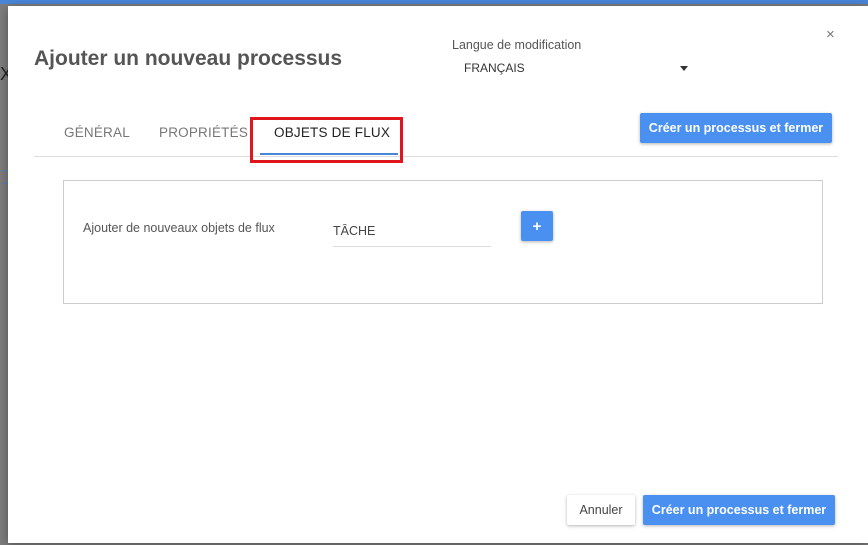 The height and width of the screenshot is (545, 868). I want to click on language-label: Langue de modification, so click(517, 45).